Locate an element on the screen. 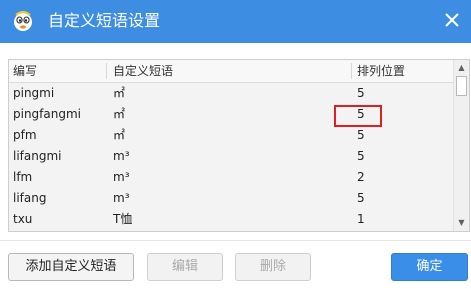  scroll-thumb is located at coordinates (461, 86).